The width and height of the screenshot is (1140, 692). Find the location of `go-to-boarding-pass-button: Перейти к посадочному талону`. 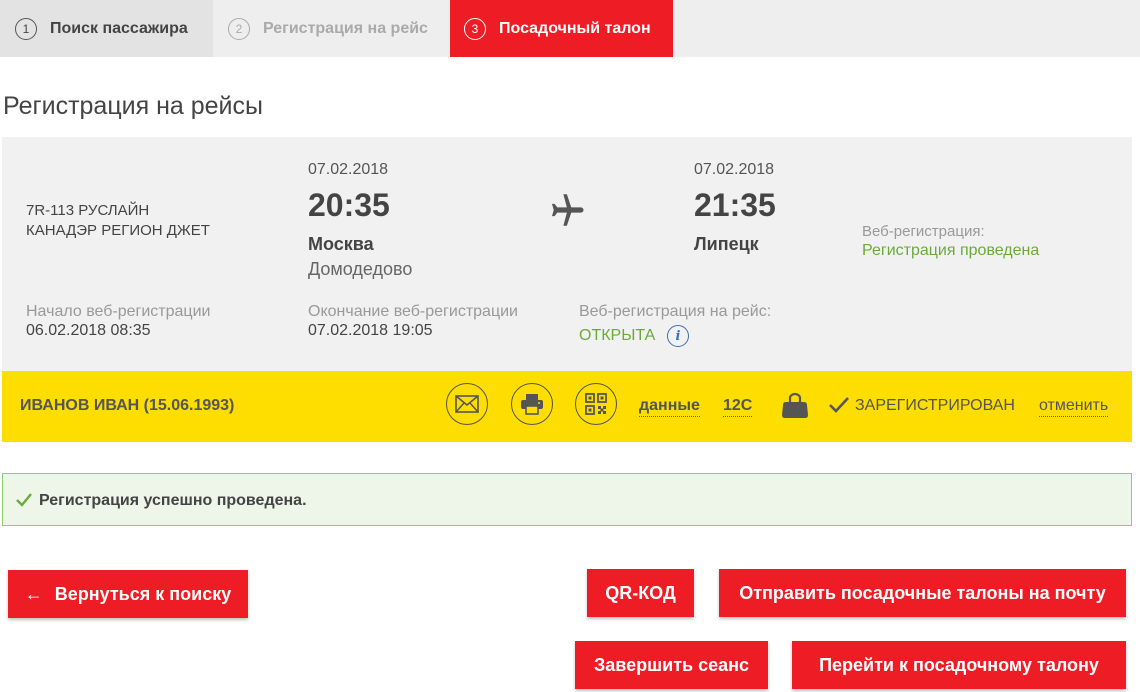

go-to-boarding-pass-button: Перейти к посадочному талону is located at coordinates (959, 665).